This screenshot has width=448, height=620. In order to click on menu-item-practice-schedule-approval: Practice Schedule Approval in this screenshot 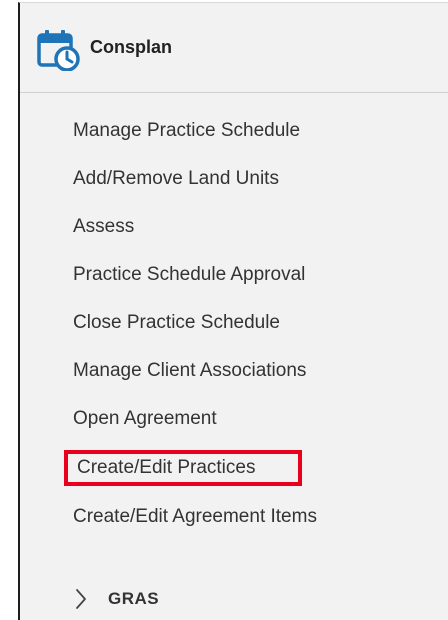, I will do `click(189, 275)`.